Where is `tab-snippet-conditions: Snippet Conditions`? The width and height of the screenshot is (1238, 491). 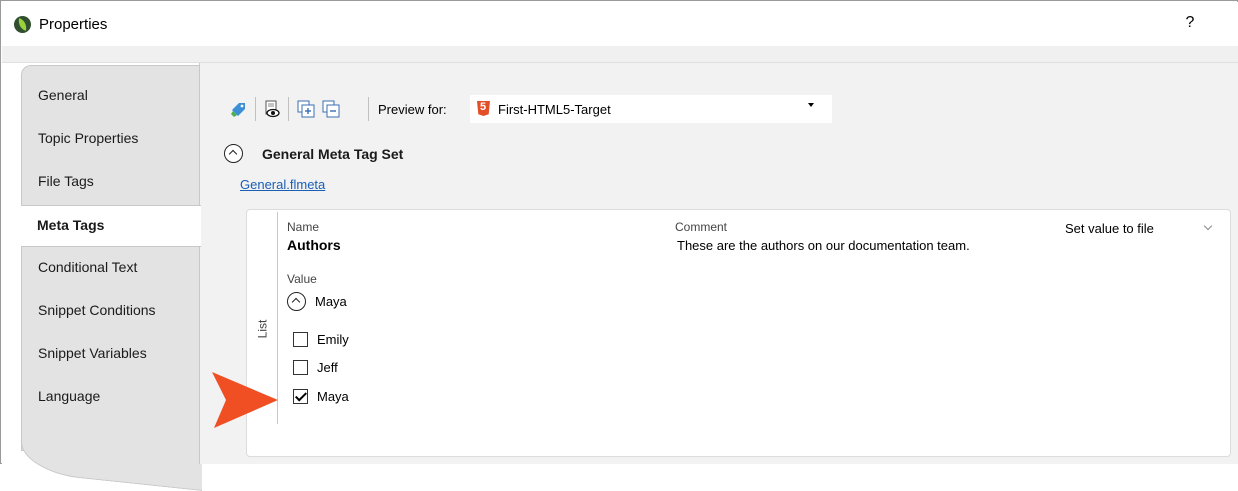
tab-snippet-conditions: Snippet Conditions is located at coordinates (110, 311).